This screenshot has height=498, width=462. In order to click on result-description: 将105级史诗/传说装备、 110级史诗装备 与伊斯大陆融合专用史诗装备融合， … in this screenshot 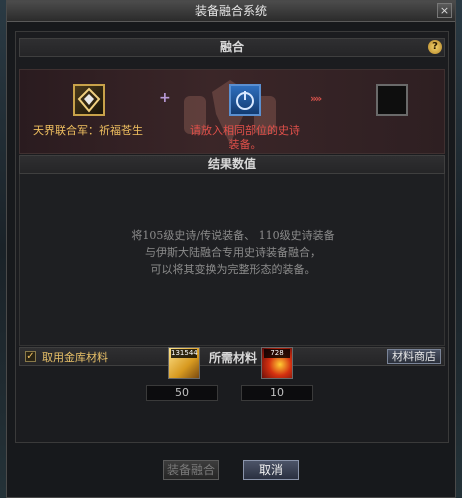, I will do `click(233, 252)`.